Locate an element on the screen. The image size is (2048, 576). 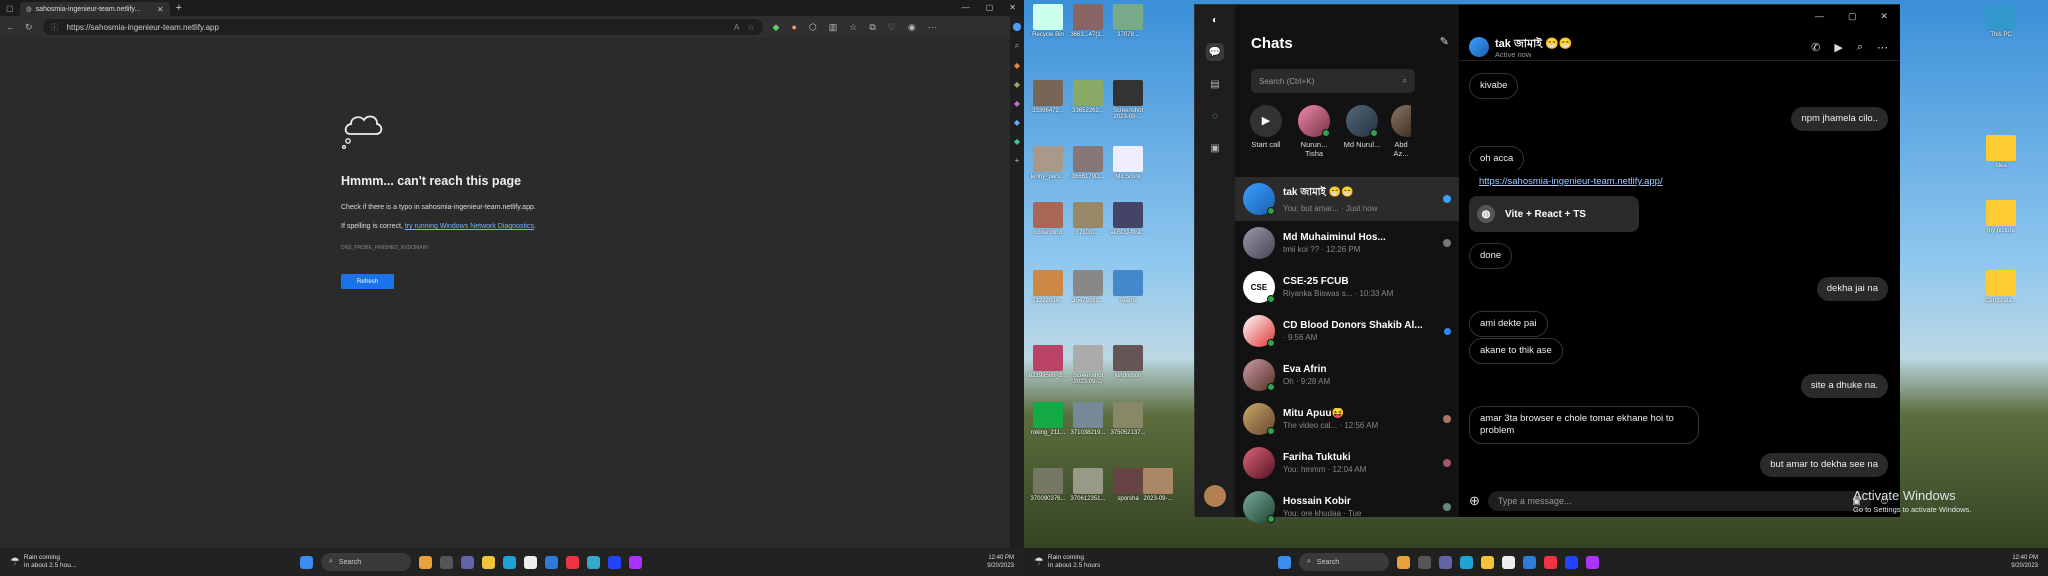
chat-search-input: Search (Ctrl+K) ⌕ is located at coordinates (1333, 81).